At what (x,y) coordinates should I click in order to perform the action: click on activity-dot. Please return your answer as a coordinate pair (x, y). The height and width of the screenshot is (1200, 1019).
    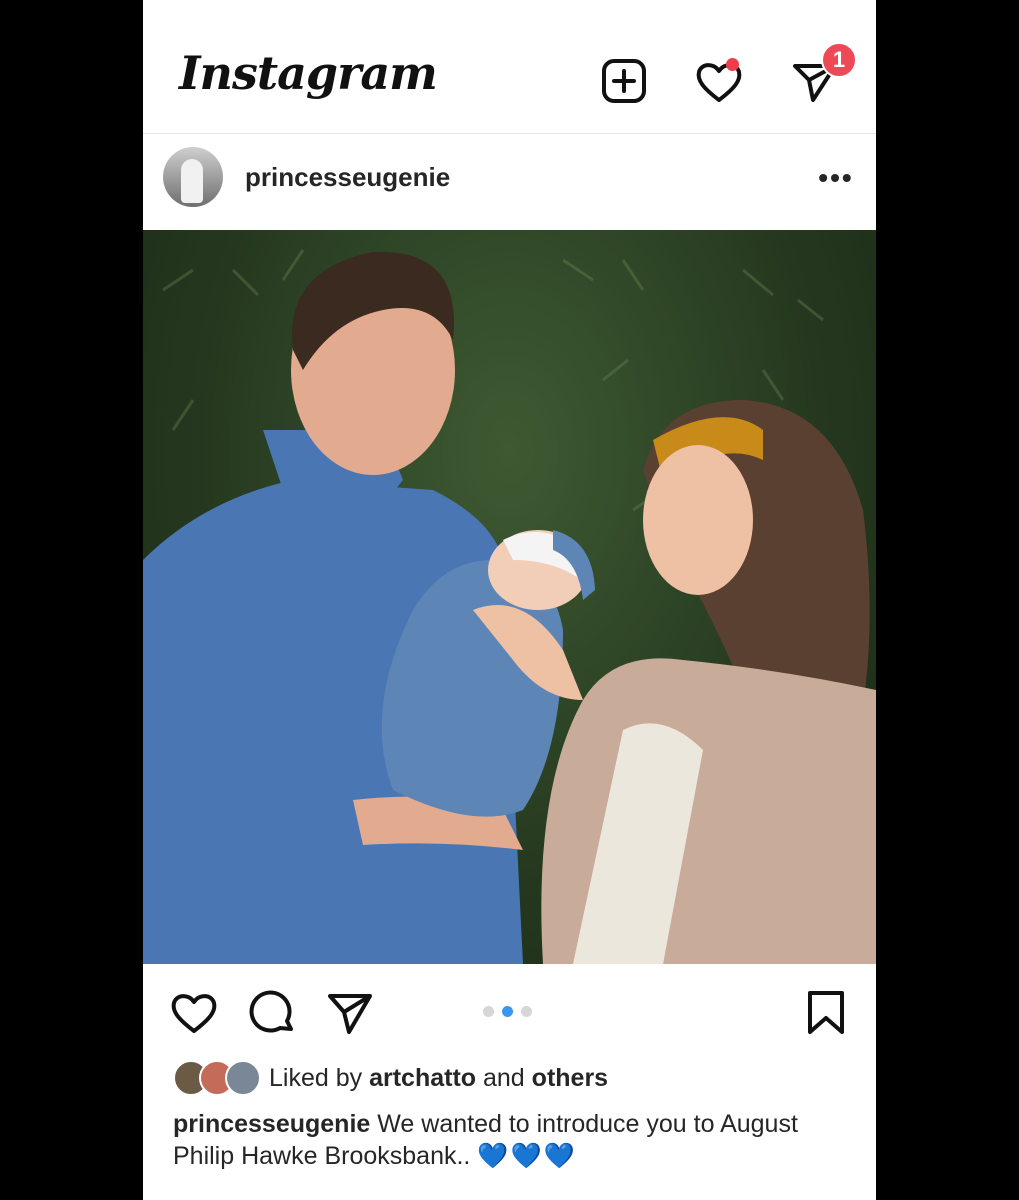
    Looking at the image, I should click on (732, 64).